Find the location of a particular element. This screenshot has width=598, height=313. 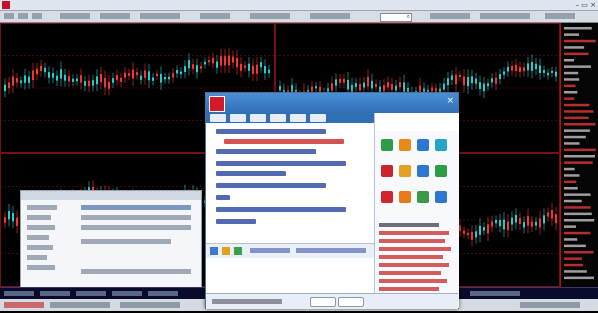

search-icon: ⌕ is located at coordinates (408, 17).